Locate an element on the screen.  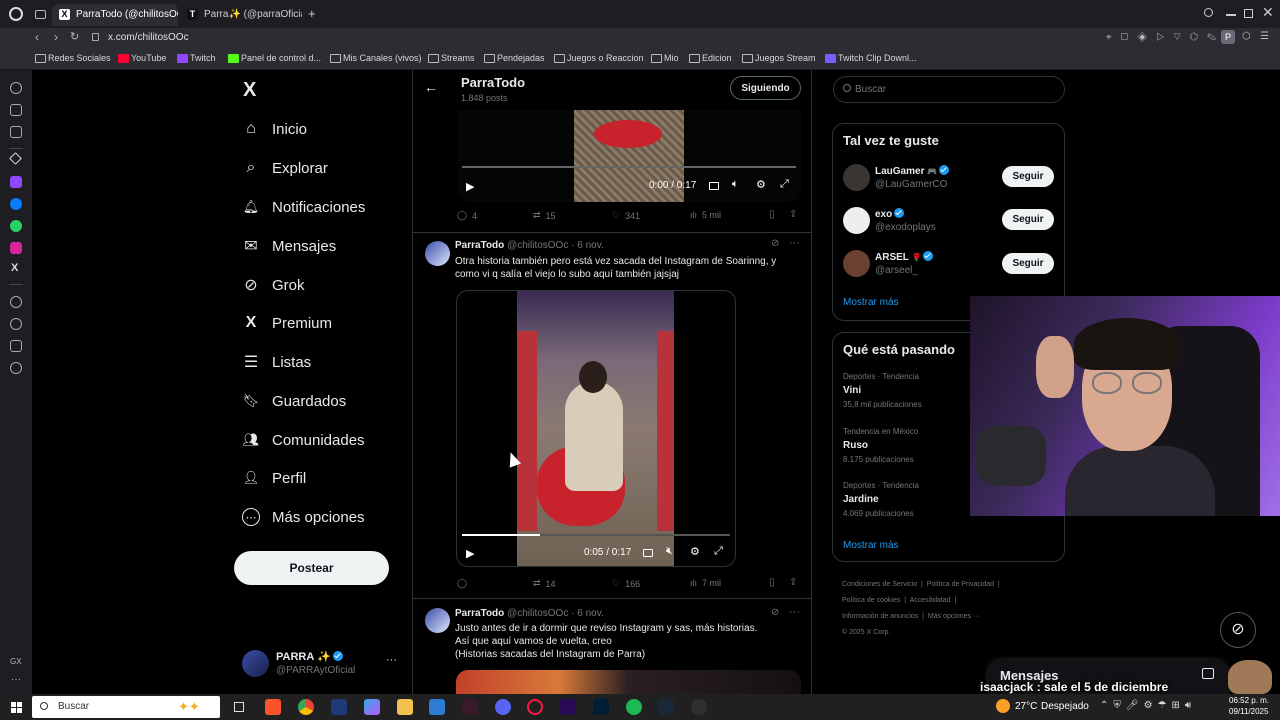
new-message-icon is located at coordinates (1208, 673).